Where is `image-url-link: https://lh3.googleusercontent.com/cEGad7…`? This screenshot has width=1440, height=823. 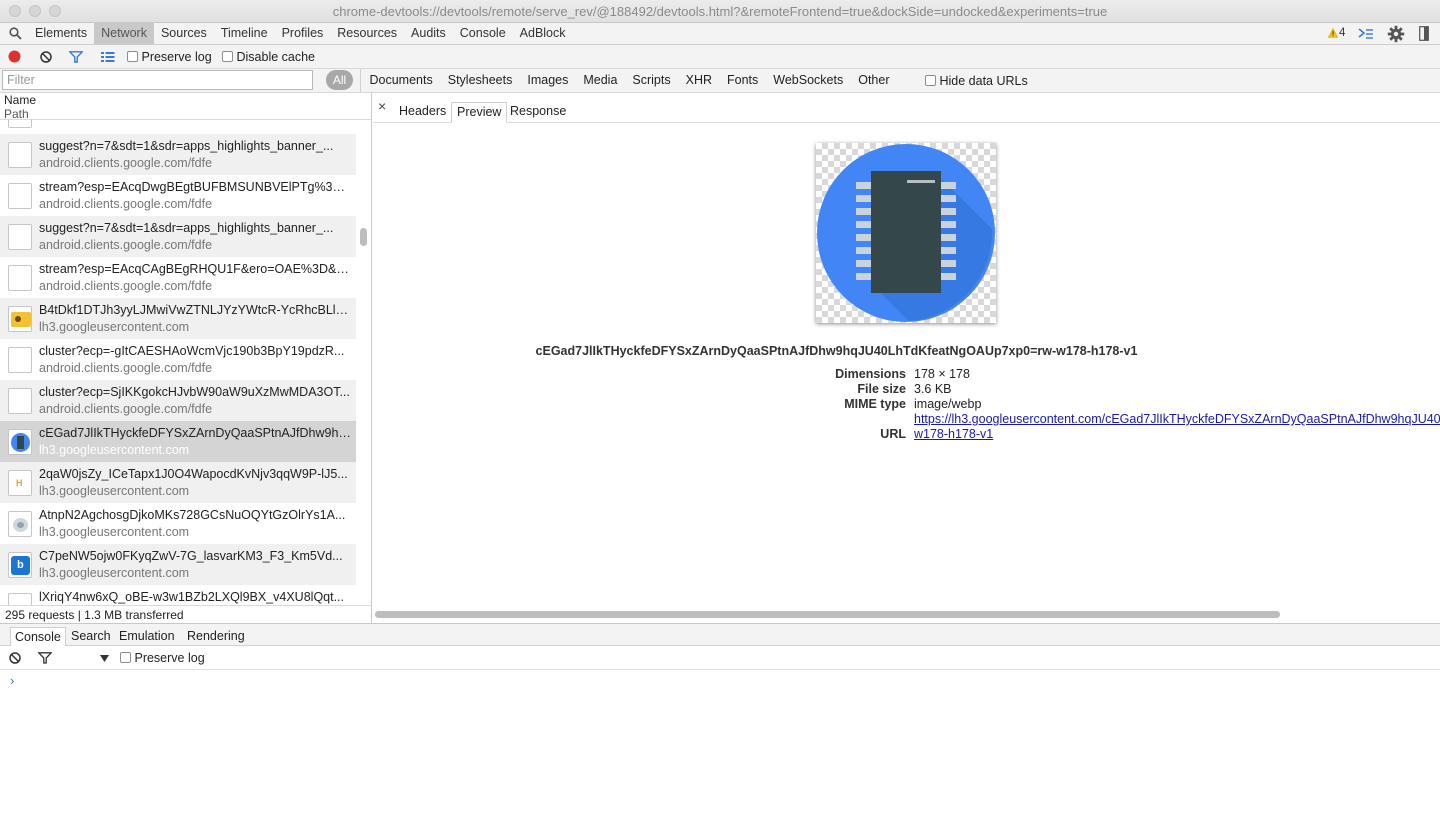
image-url-link: https://lh3.googleusercontent.com/cEGad7… is located at coordinates (1177, 419).